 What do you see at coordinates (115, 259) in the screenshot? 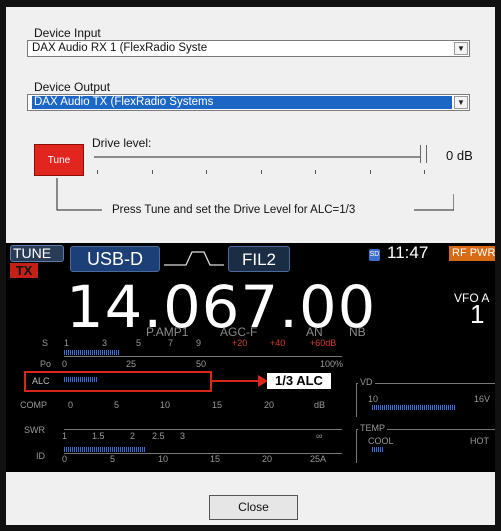
I see `mode-display: USB-D` at bounding box center [115, 259].